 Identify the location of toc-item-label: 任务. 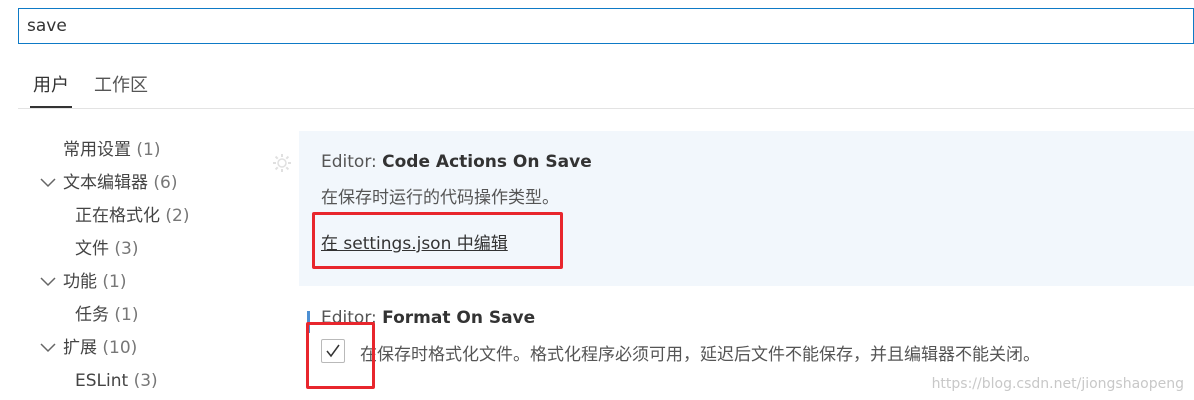
(92, 315).